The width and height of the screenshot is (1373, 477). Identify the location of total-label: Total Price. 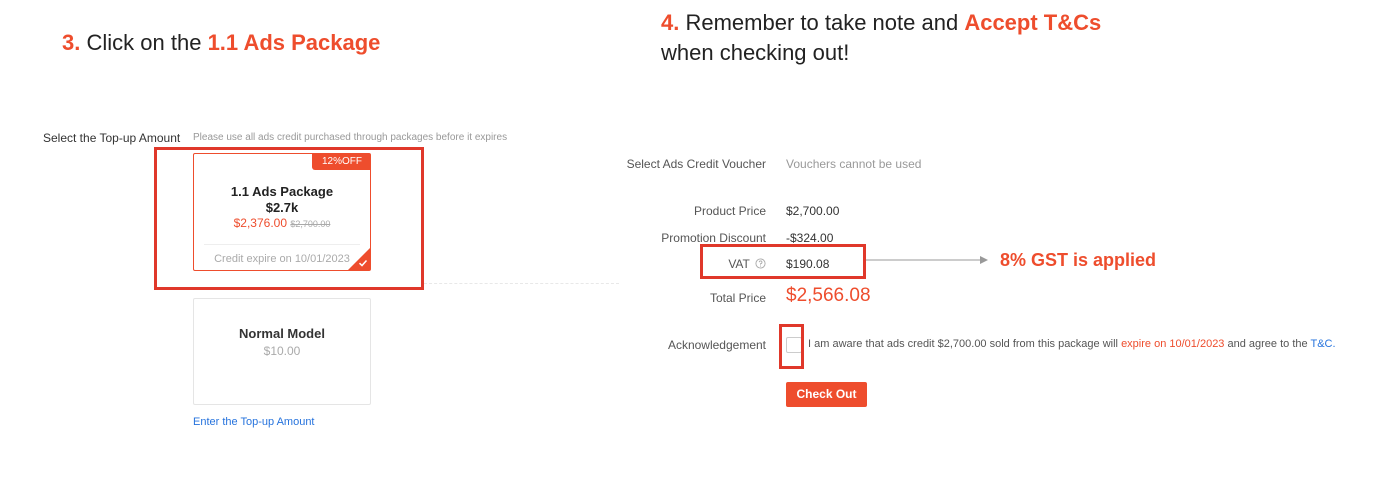
(737, 298).